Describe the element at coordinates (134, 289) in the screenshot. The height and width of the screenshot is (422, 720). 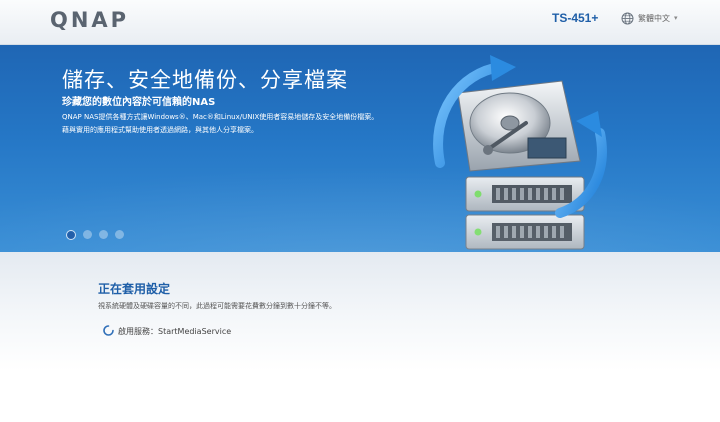
I see `status-title: 正在套用設定` at that location.